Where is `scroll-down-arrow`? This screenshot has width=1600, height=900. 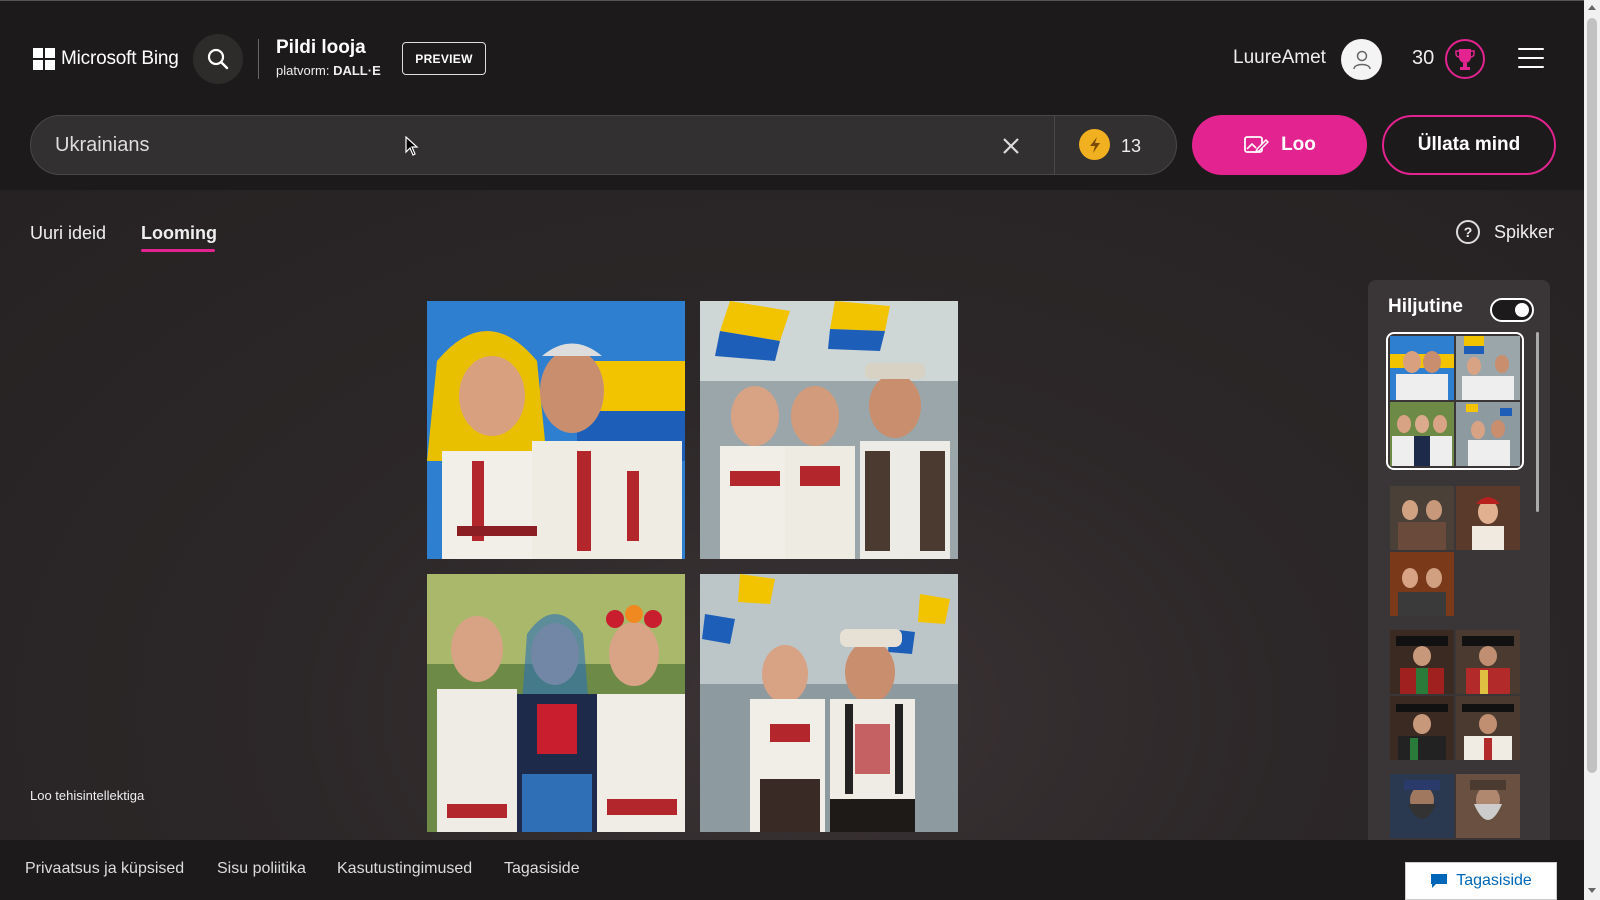 scroll-down-arrow is located at coordinates (1592, 890).